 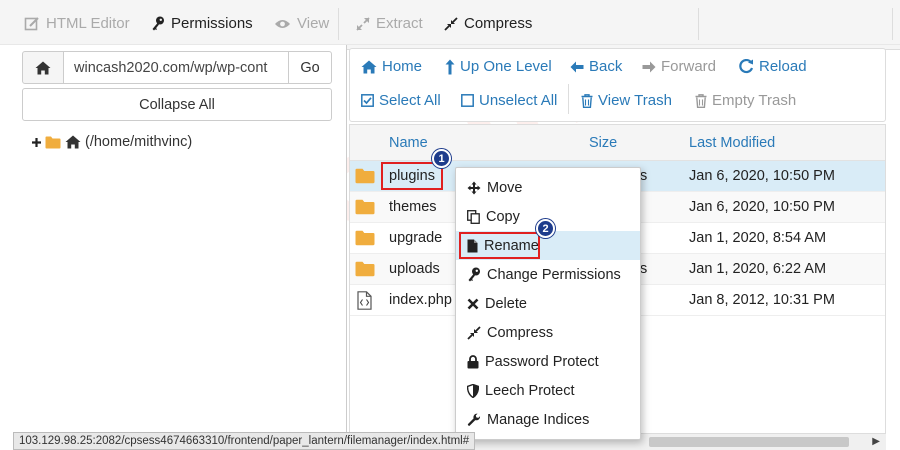 What do you see at coordinates (649, 67) in the screenshot?
I see `arrow-right-icon` at bounding box center [649, 67].